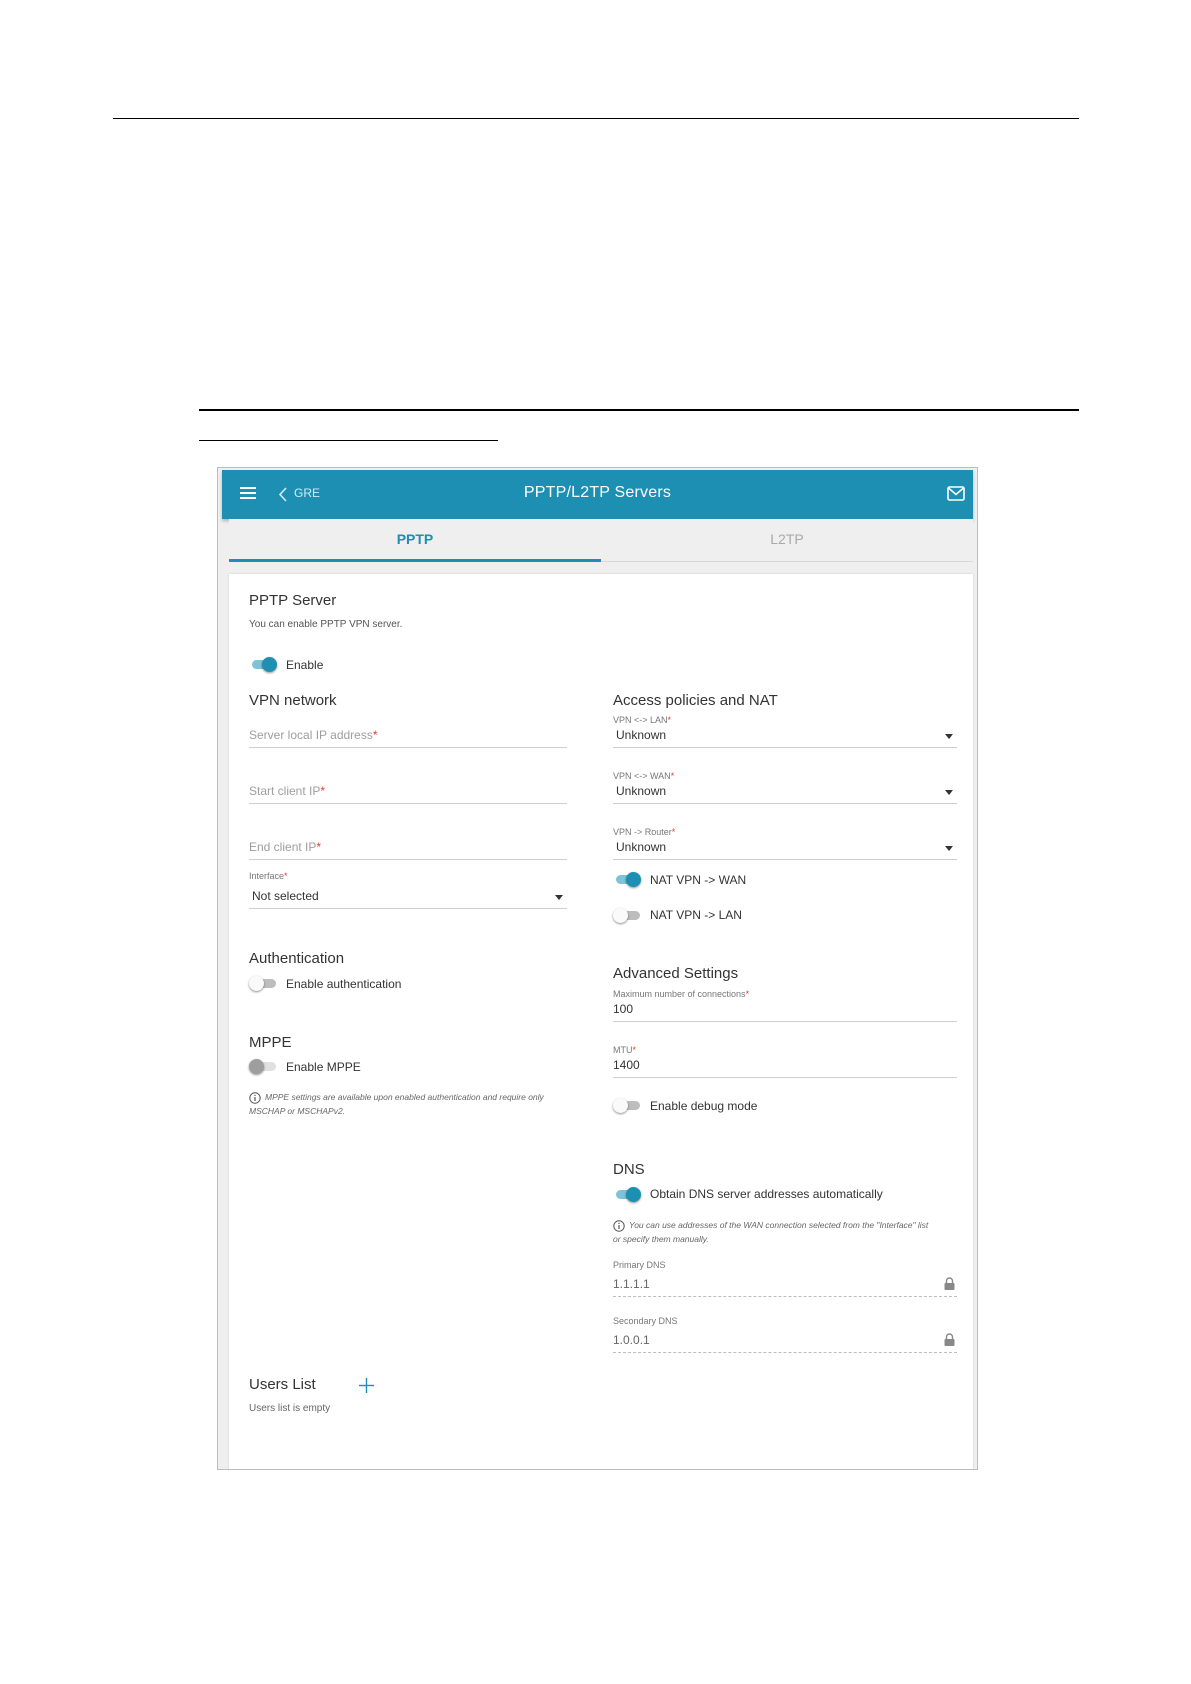  What do you see at coordinates (785, 1340) in the screenshot?
I see `secondary-dns-field: 1.0.0.1` at bounding box center [785, 1340].